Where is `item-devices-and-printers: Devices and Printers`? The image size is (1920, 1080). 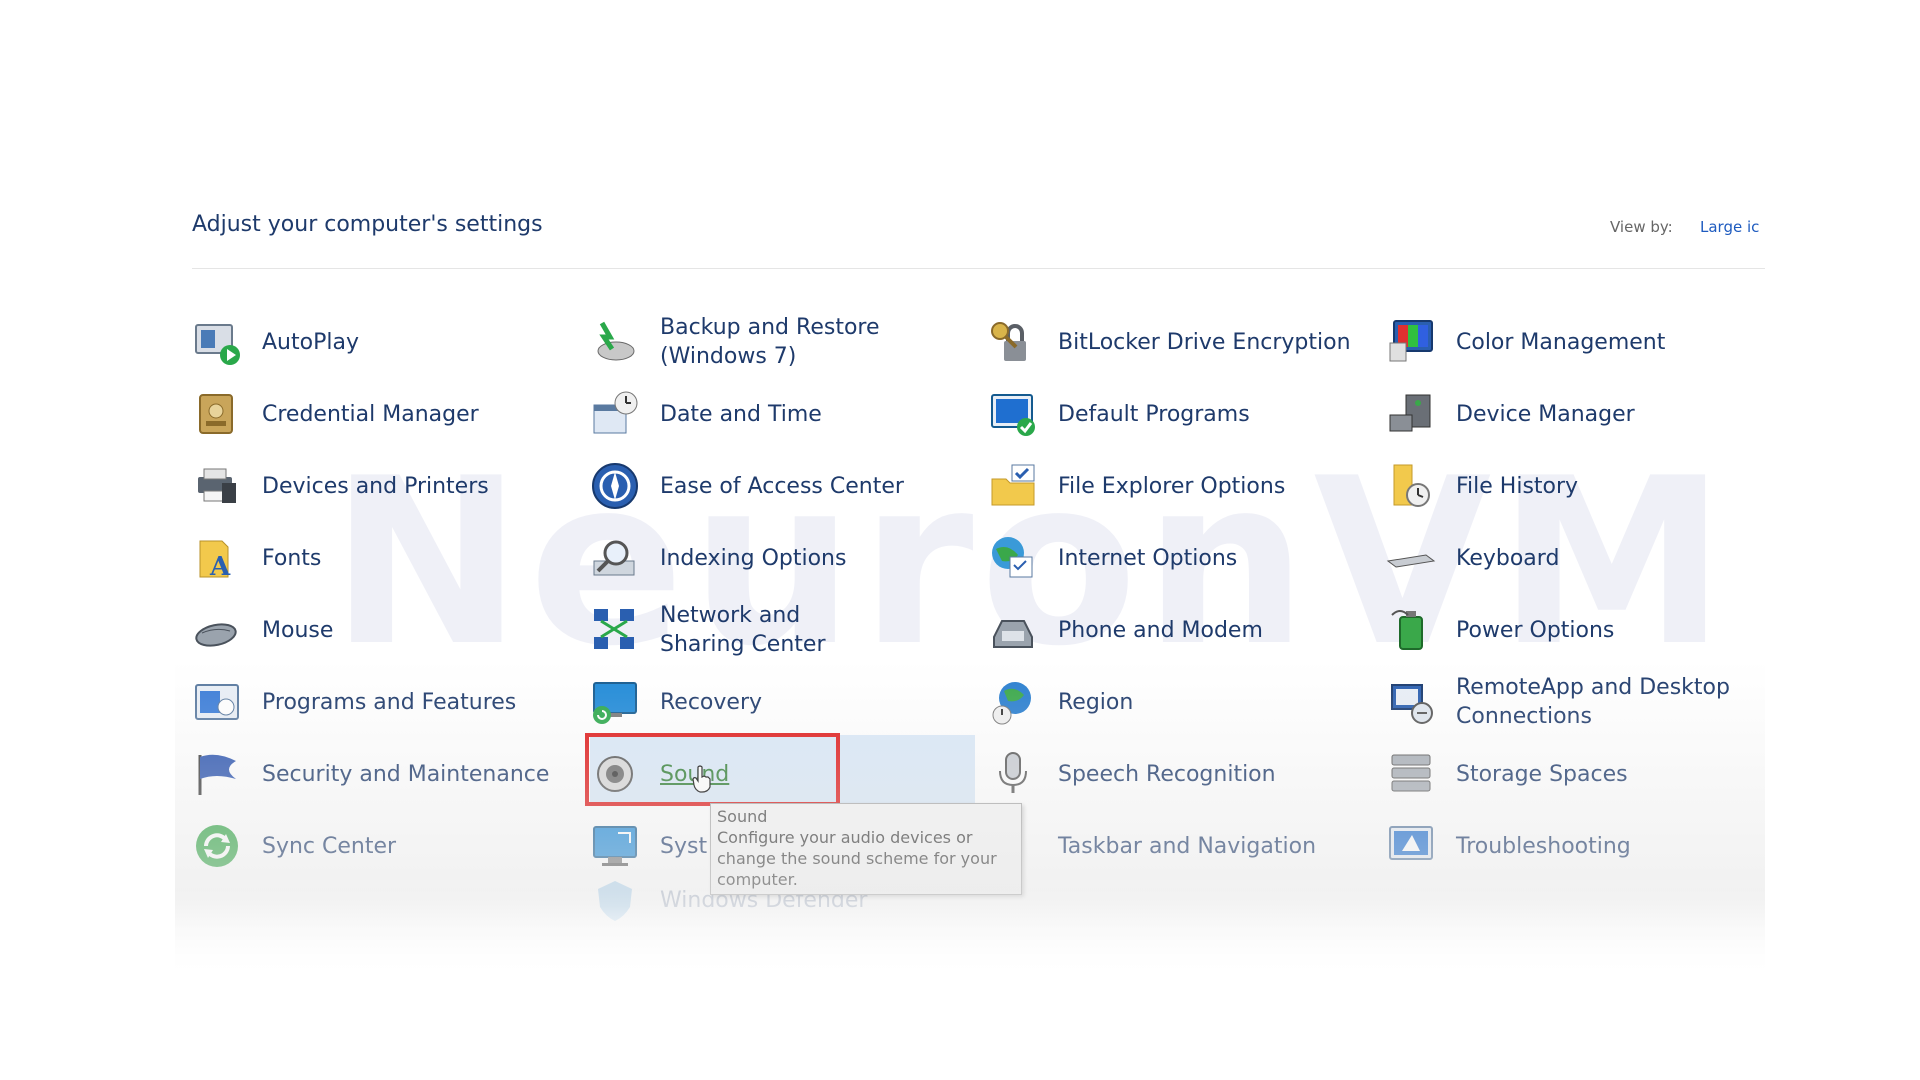 item-devices-and-printers: Devices and Printers is located at coordinates (340, 486).